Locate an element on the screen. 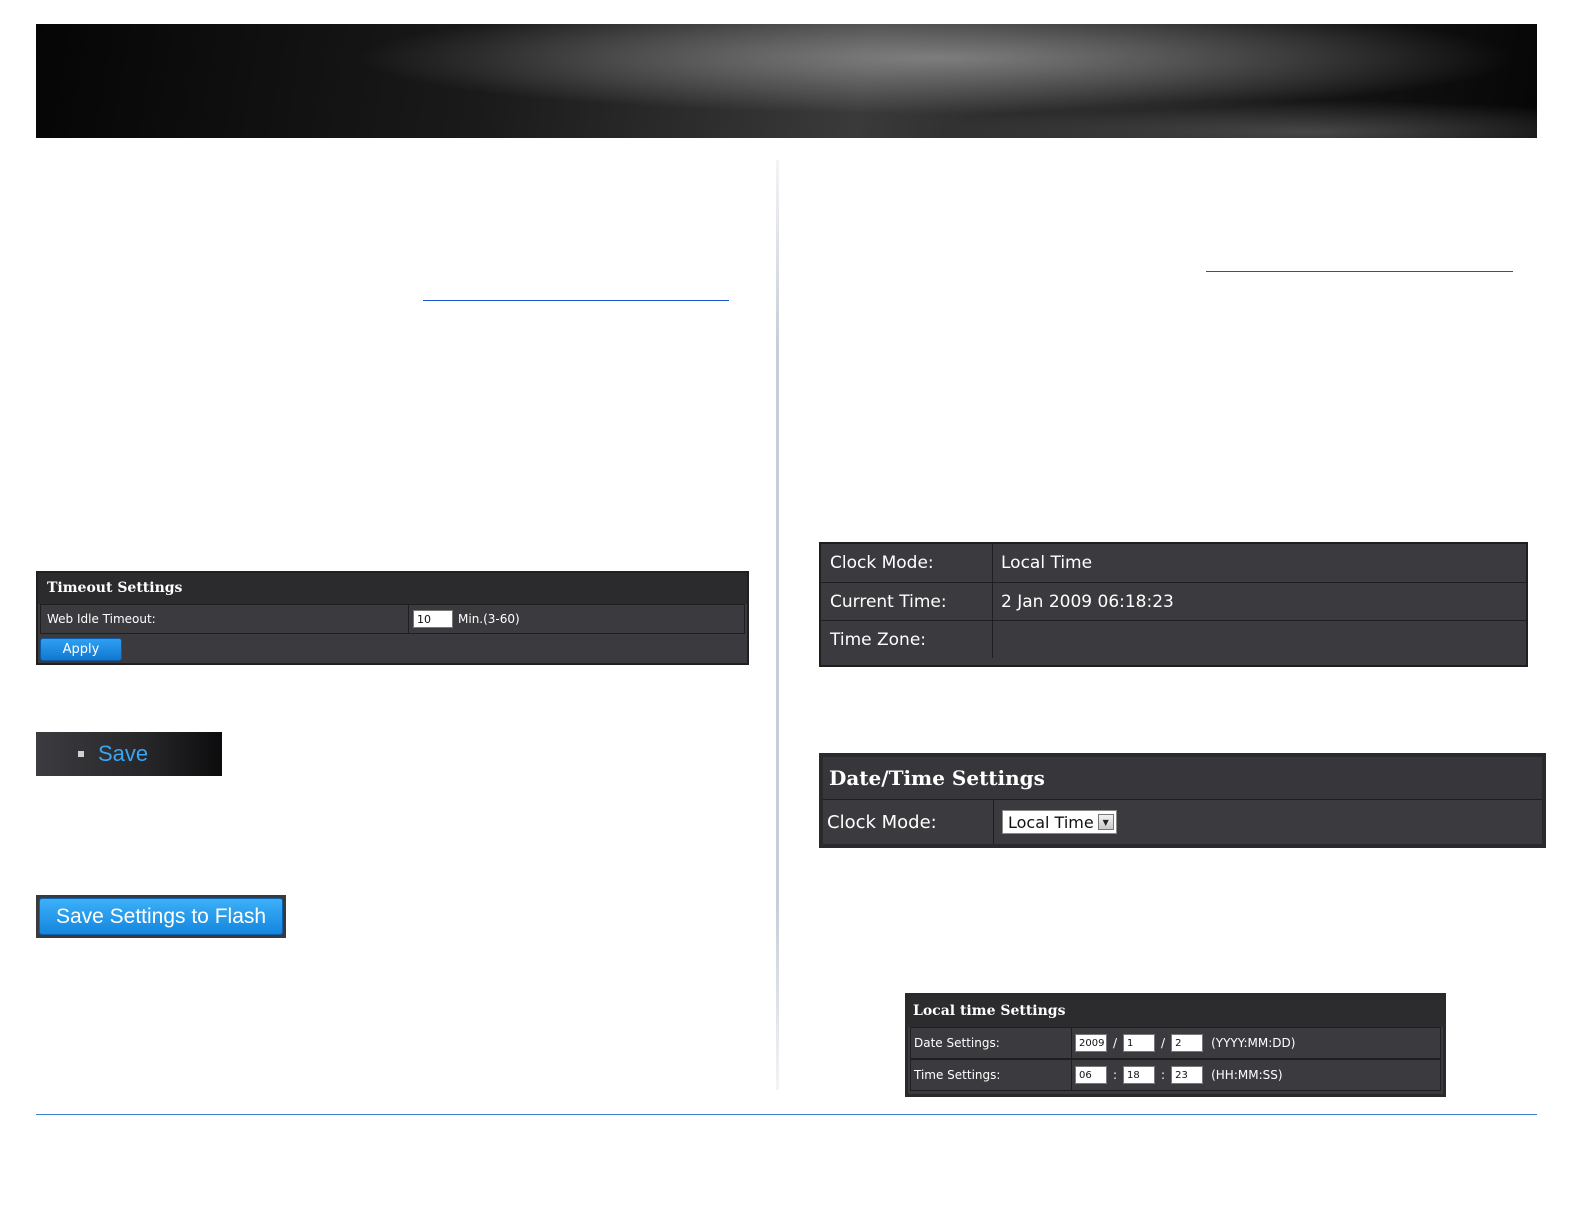 This screenshot has width=1585, height=1225. date-day-input: 2 is located at coordinates (1187, 1043).